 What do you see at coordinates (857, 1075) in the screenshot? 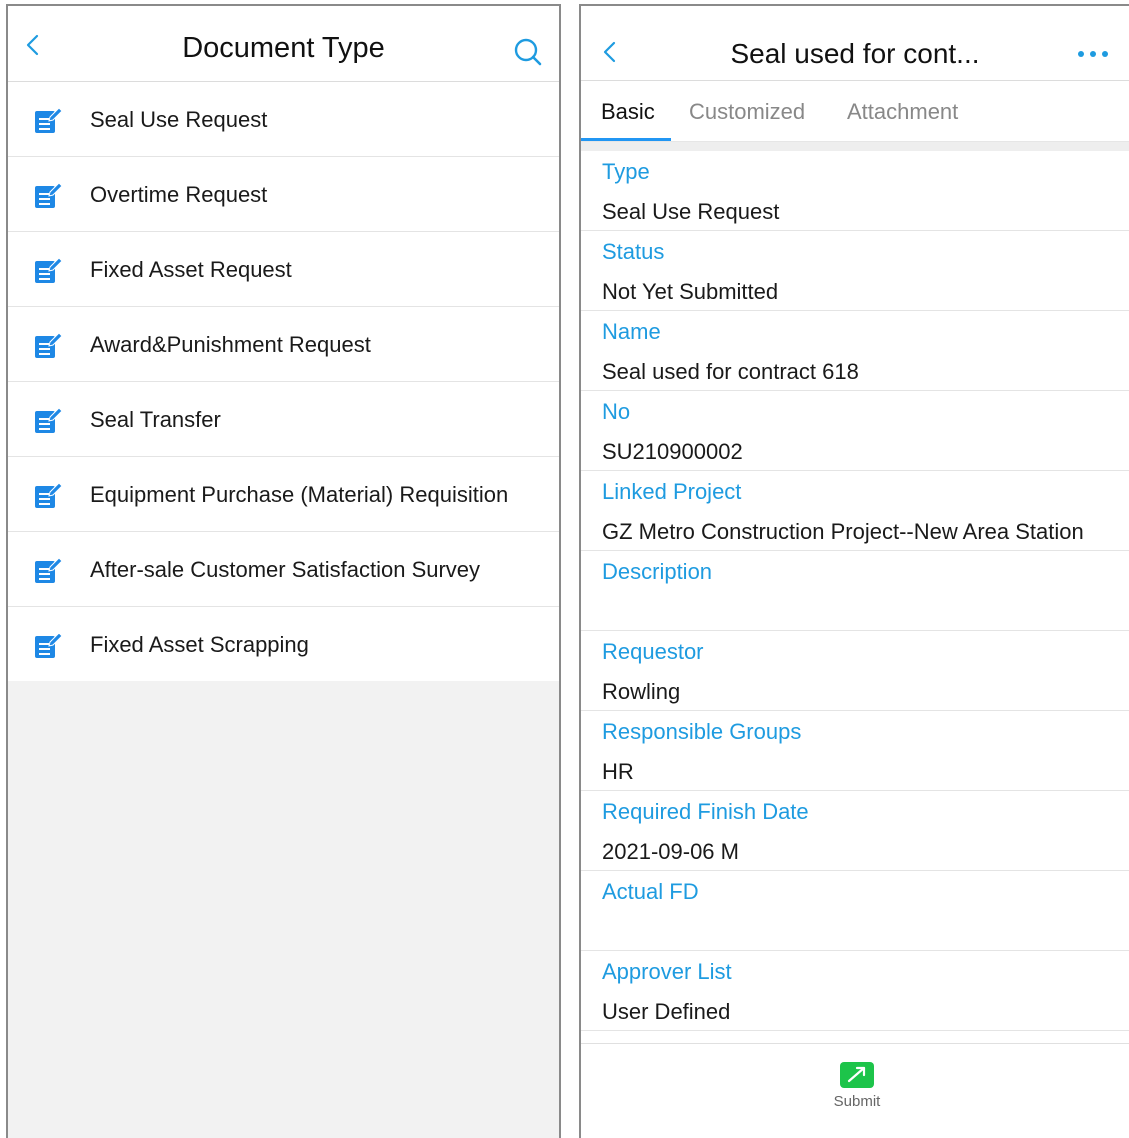
I see `submit-arrow-icon` at bounding box center [857, 1075].